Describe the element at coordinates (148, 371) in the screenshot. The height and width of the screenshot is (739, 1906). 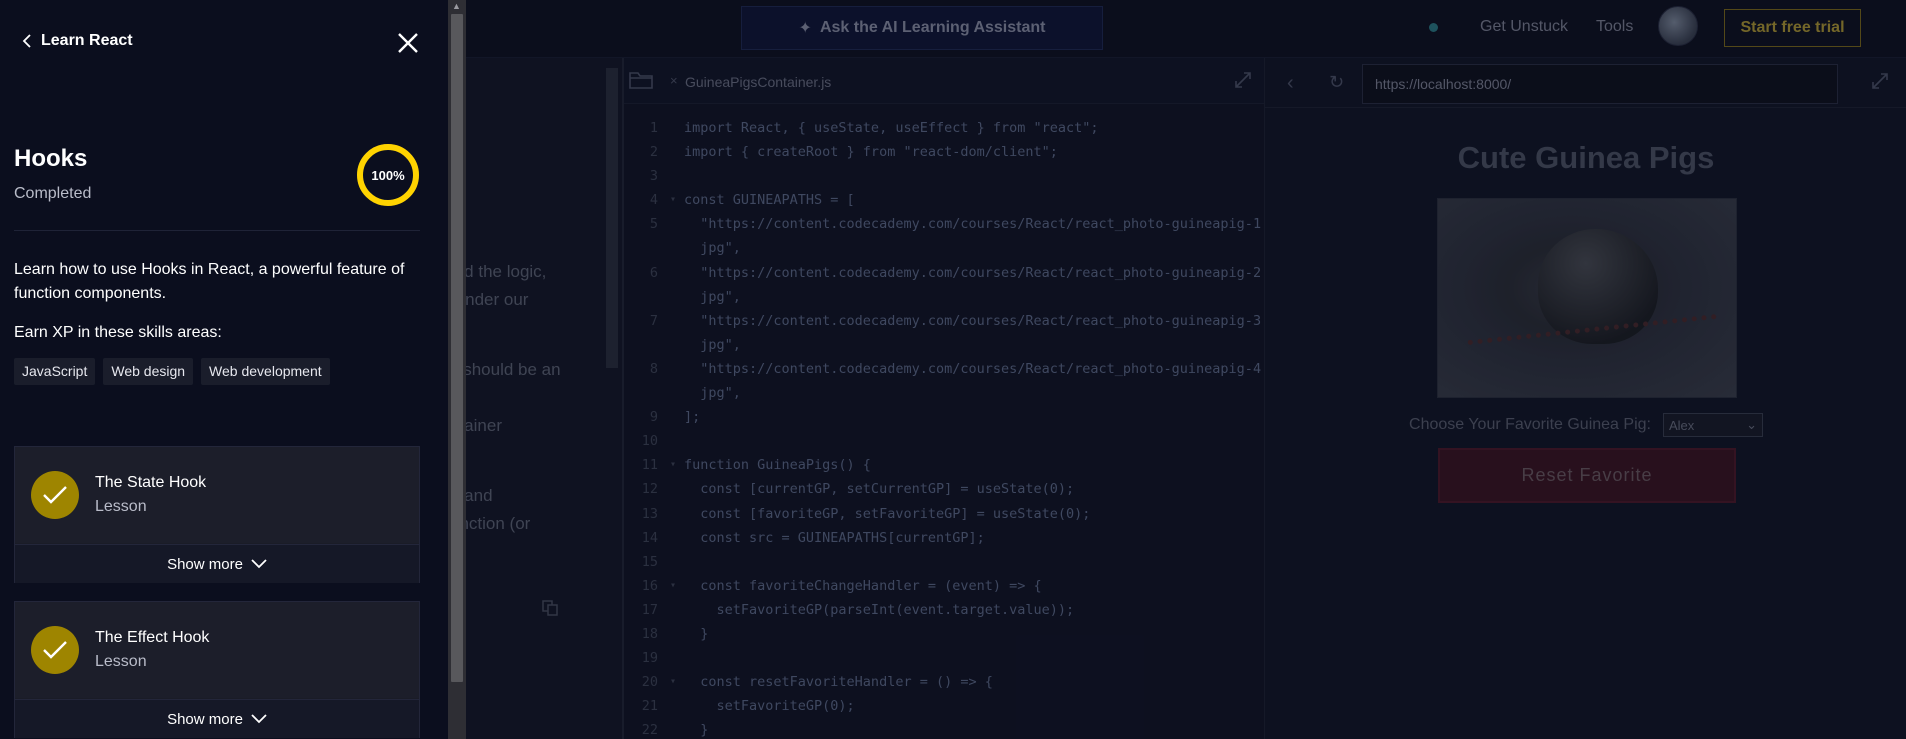
I see `skill-tag: Web design` at that location.